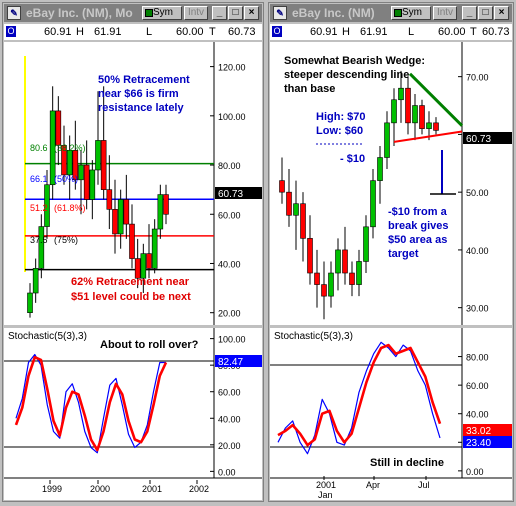  What do you see at coordinates (212, 32) in the screenshot?
I see `close-flag: T` at bounding box center [212, 32].